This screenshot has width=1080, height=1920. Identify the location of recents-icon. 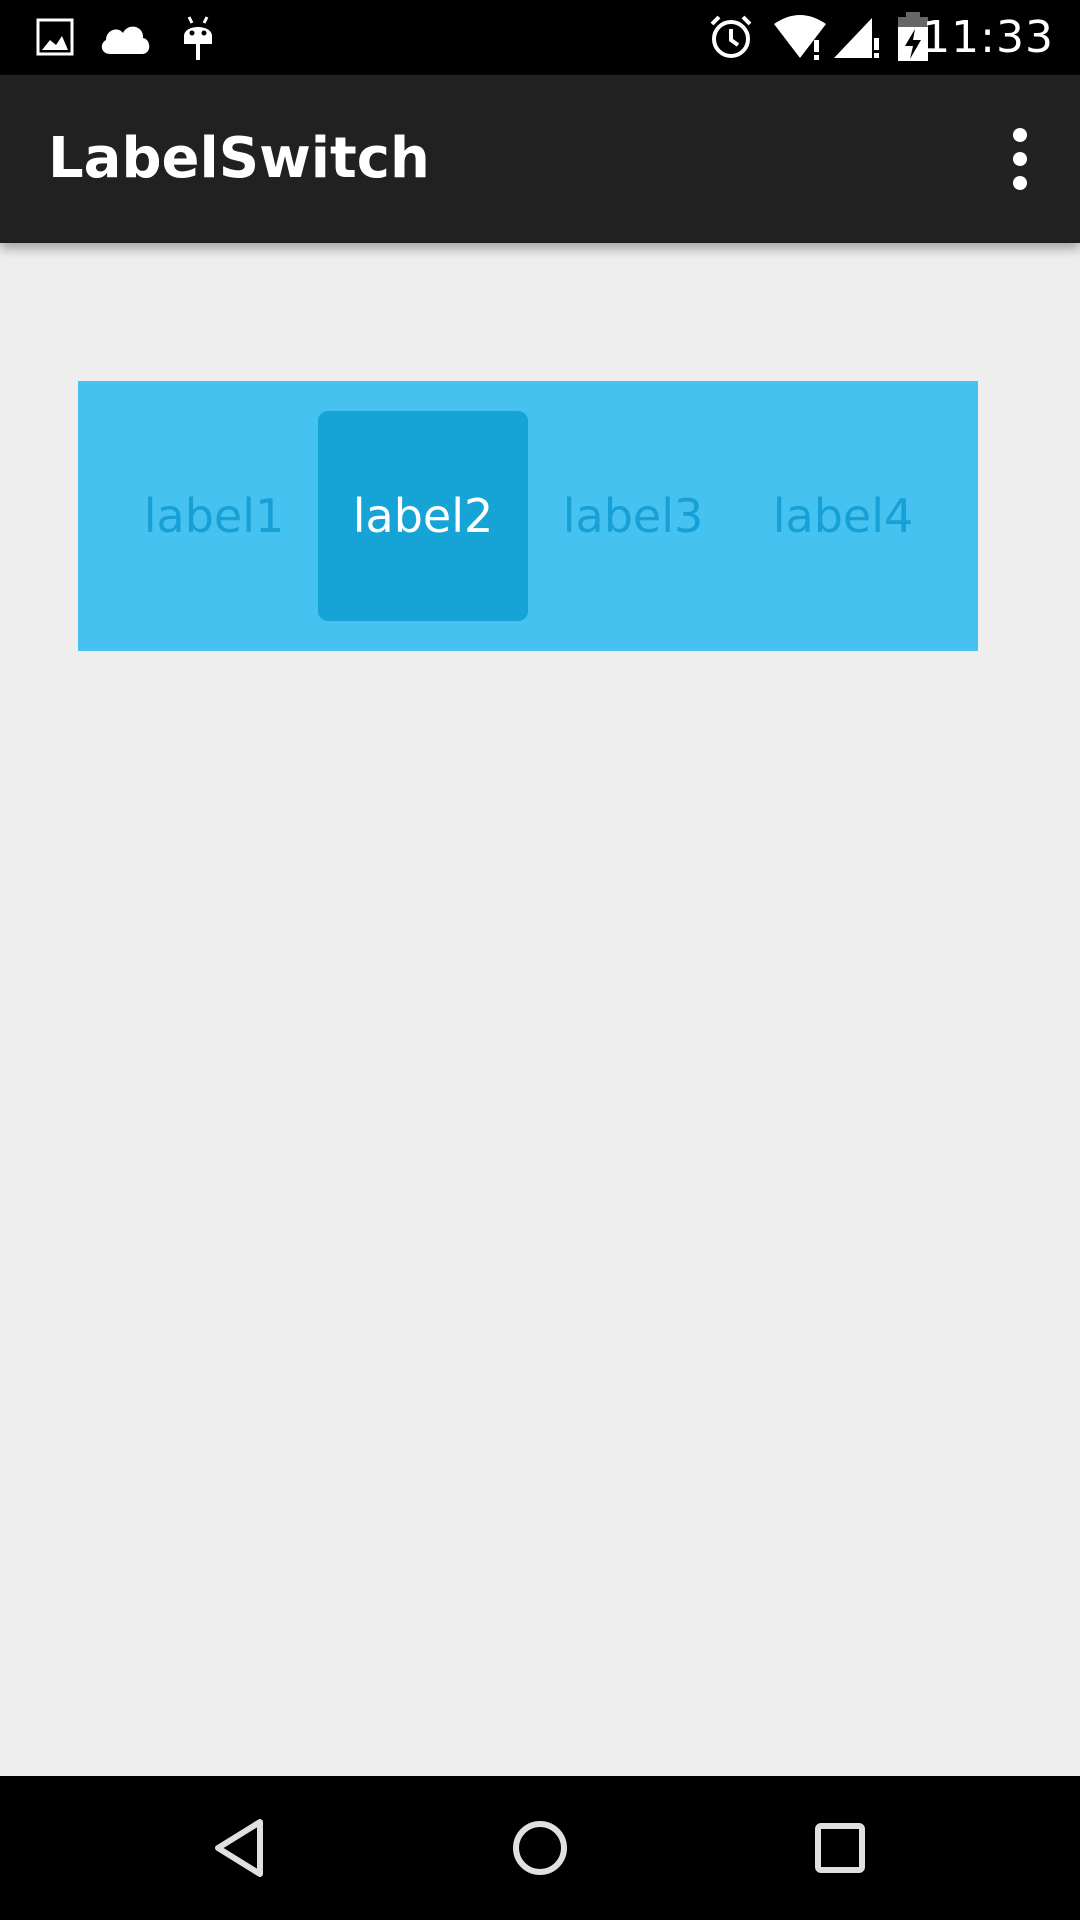
(840, 1848).